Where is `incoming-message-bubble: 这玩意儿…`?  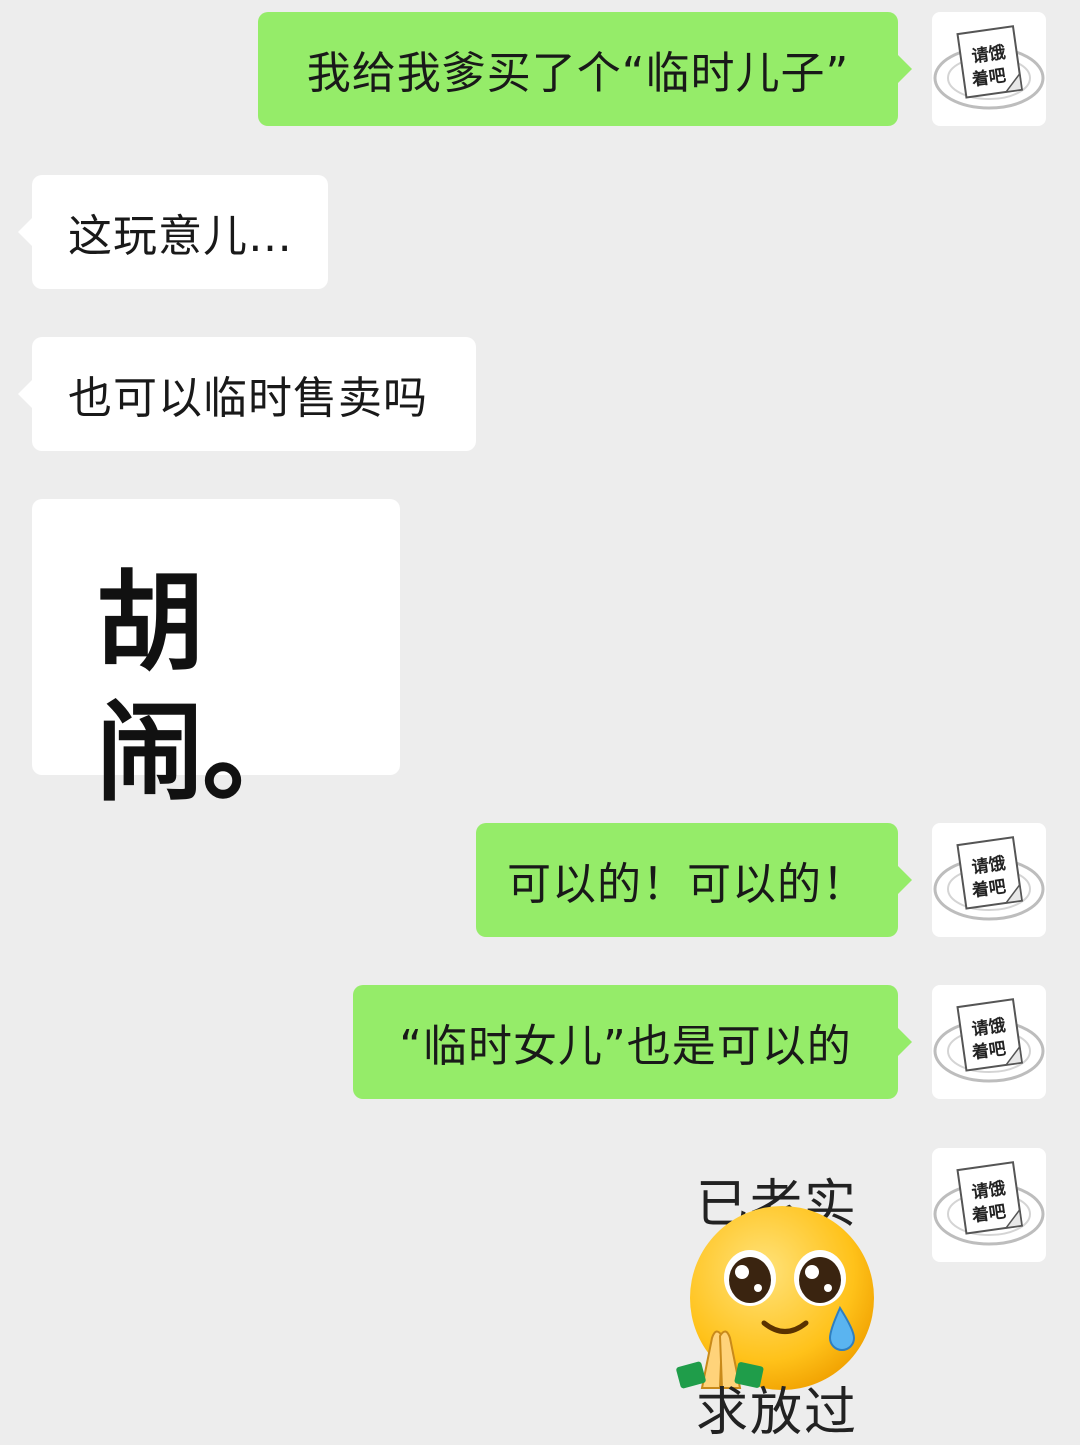
incoming-message-bubble: 这玩意儿… is located at coordinates (173, 232).